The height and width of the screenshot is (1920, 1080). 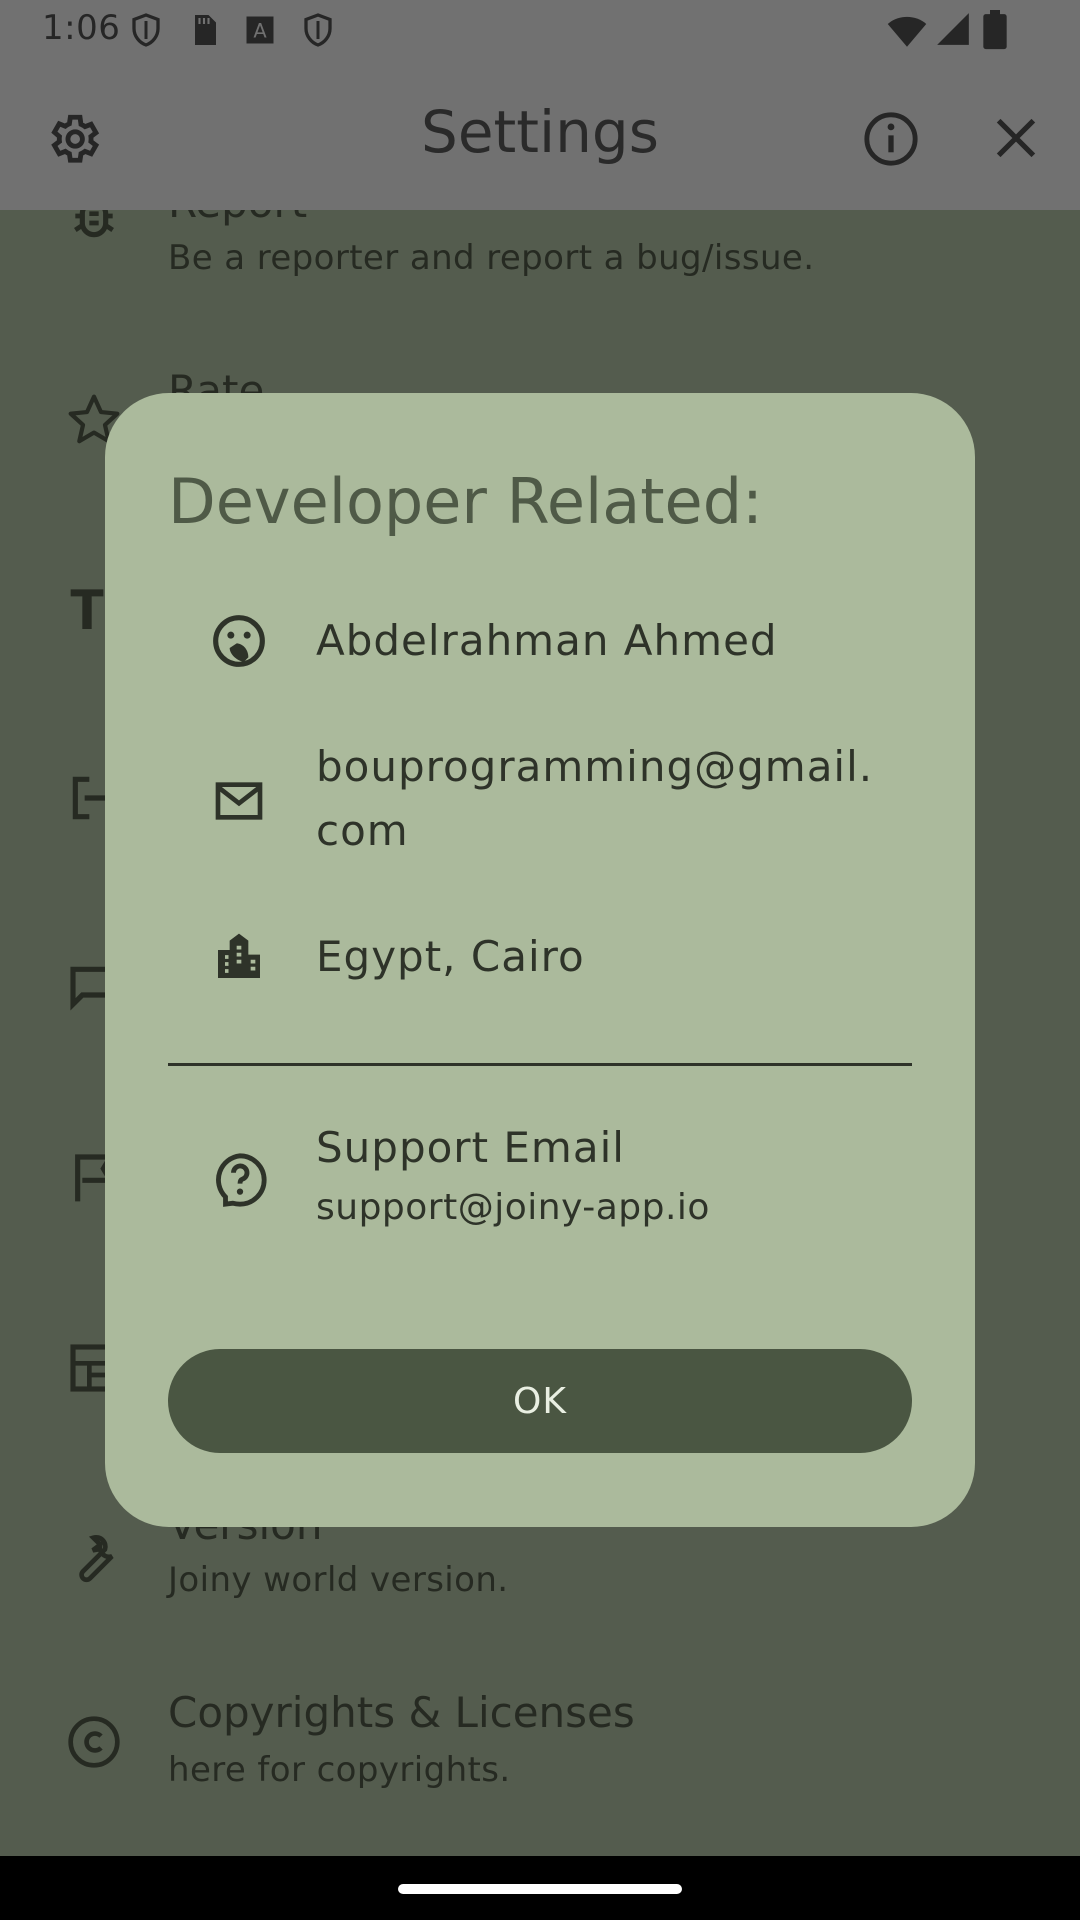 I want to click on home-handle, so click(x=540, y=1889).